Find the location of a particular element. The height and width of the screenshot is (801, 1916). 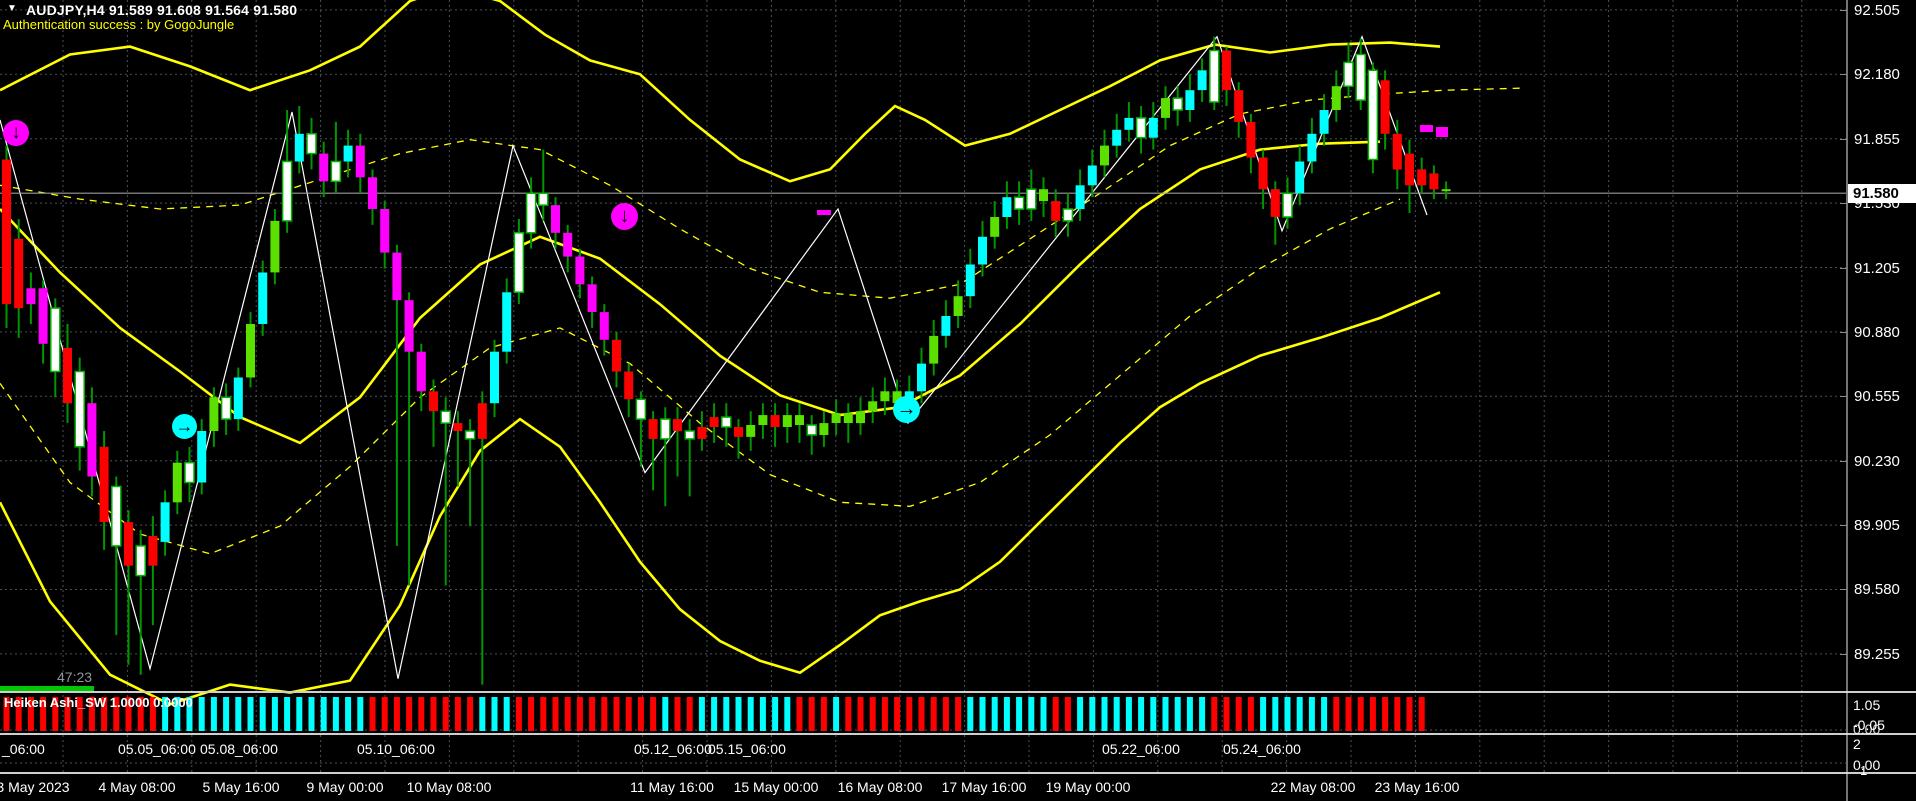

session-date-label: 05.12_06:00 is located at coordinates (673, 749).